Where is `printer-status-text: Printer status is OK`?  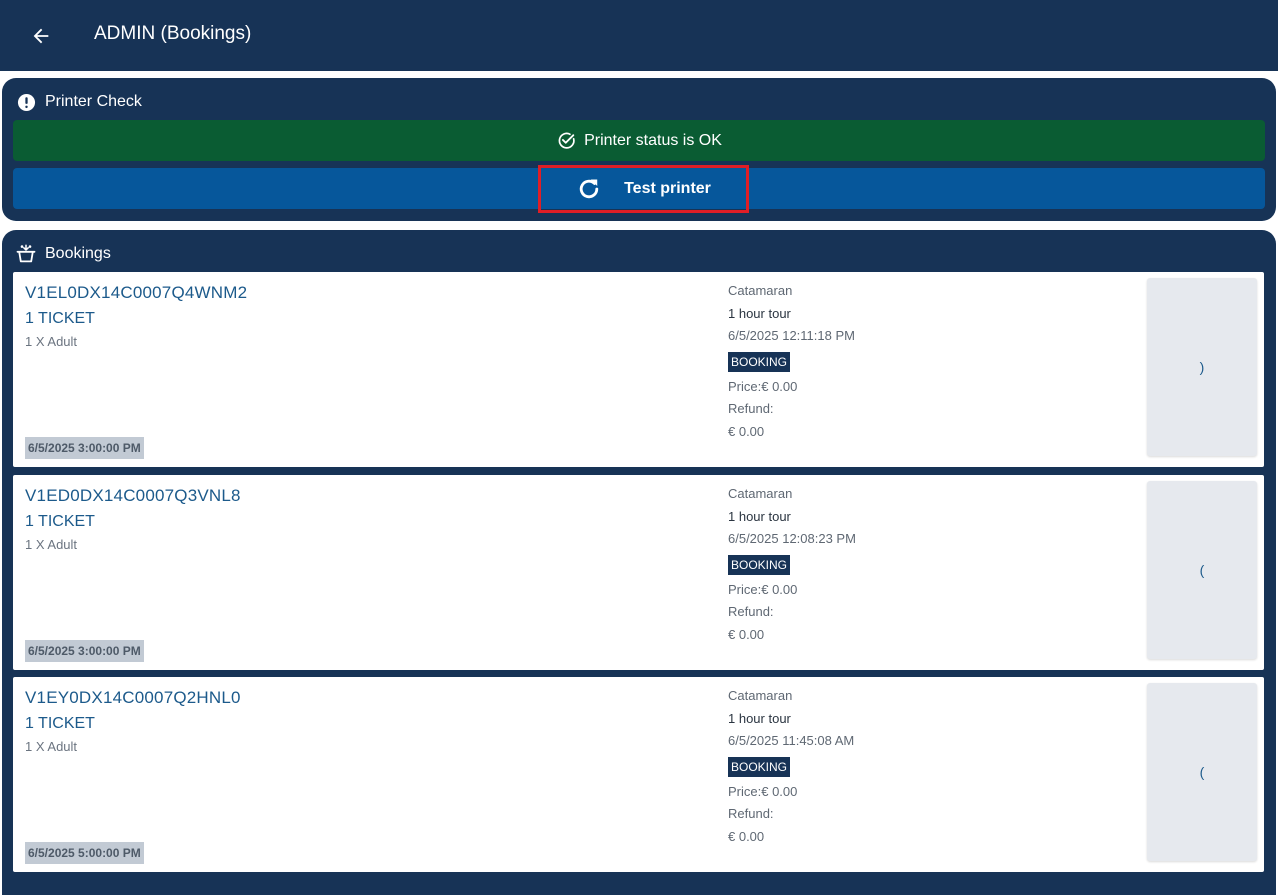 printer-status-text: Printer status is OK is located at coordinates (653, 140).